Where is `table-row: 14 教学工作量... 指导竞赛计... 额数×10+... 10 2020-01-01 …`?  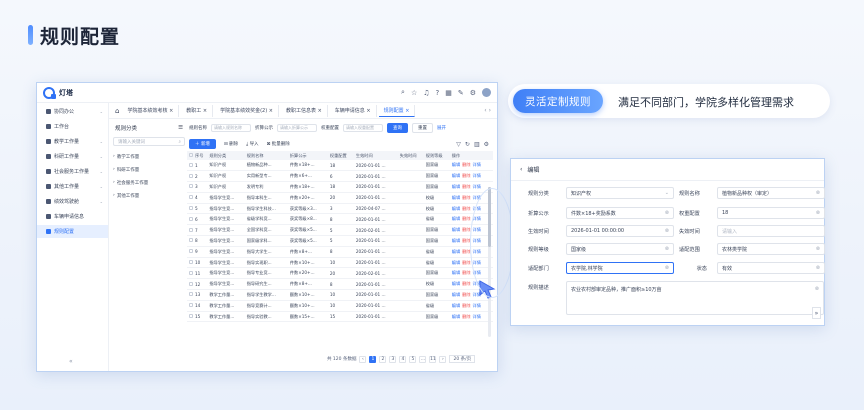
table-row: 14 教学工作量... 指导竞赛计... 额数×10+... 10 2020-01-01 … is located at coordinates (340, 306).